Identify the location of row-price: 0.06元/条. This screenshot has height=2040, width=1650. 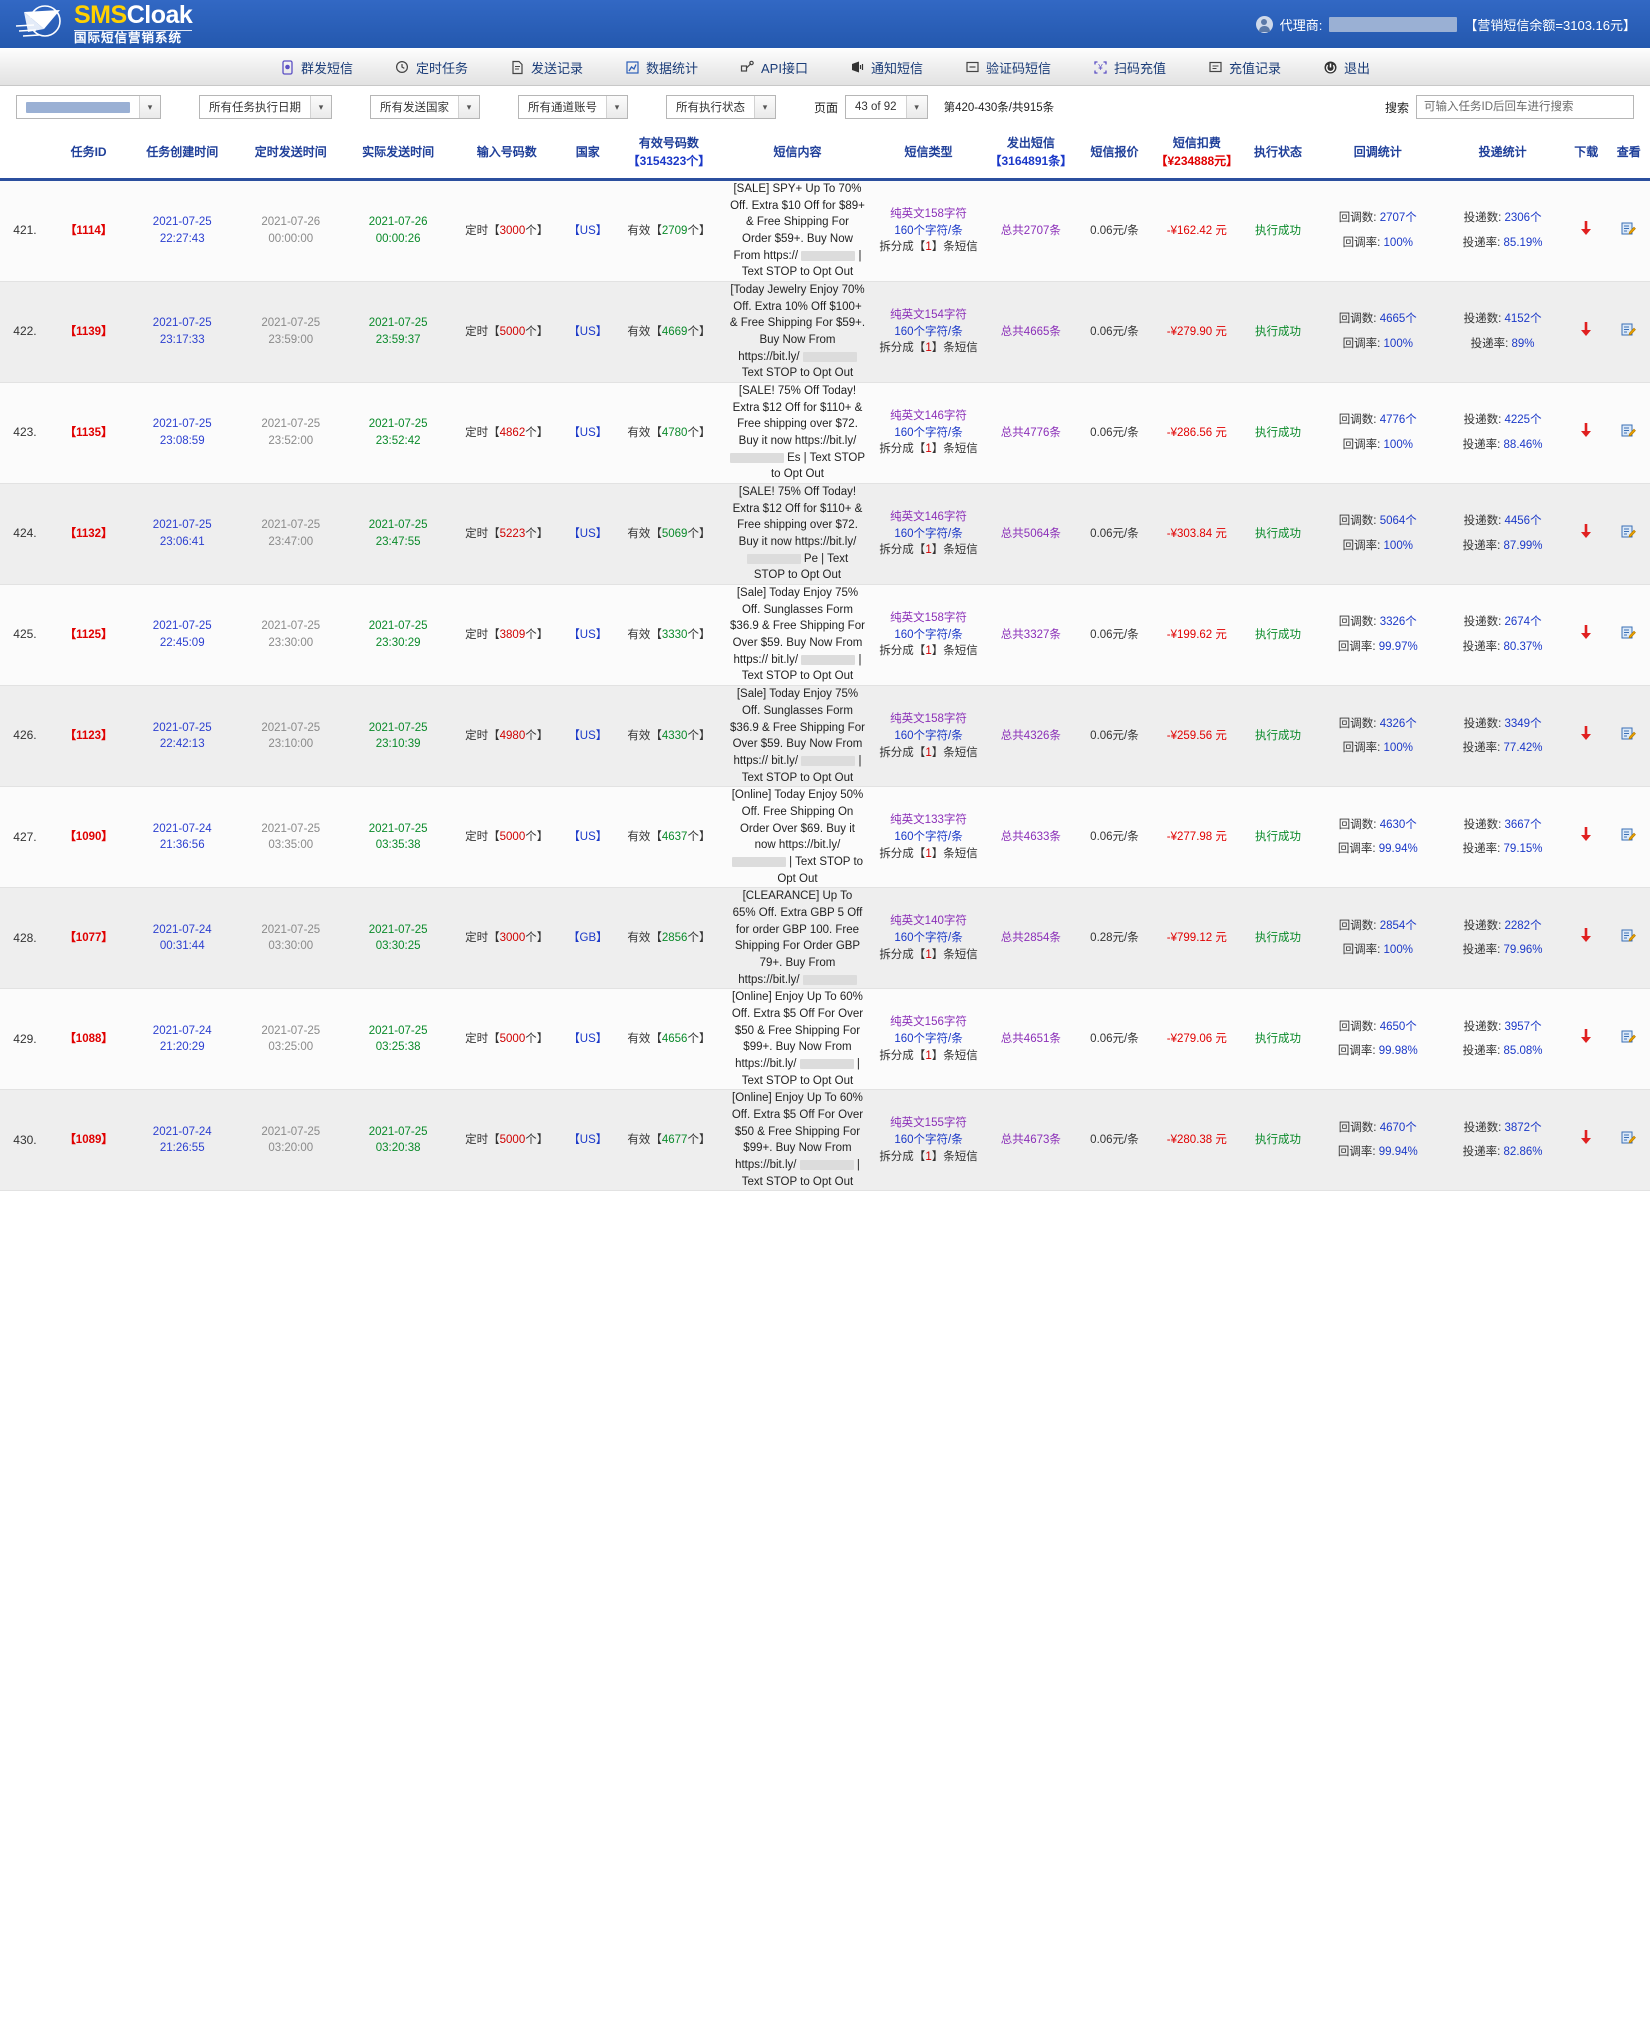
(1114, 534).